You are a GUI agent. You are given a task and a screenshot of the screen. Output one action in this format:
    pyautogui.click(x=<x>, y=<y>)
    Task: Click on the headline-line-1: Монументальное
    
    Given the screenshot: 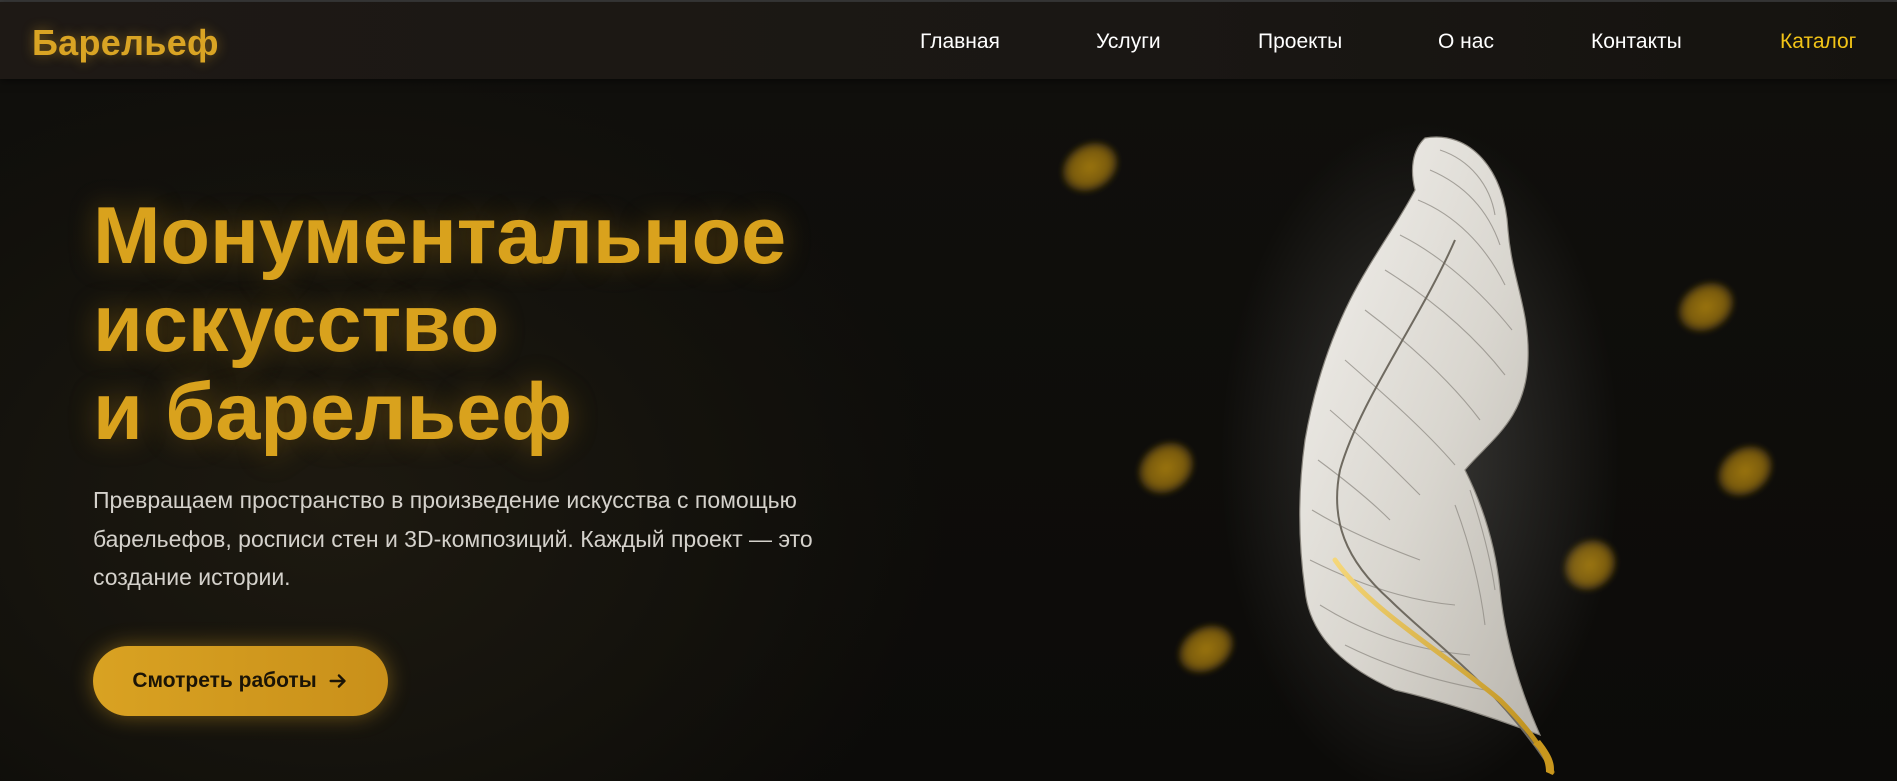 What is the action you would take?
    pyautogui.click(x=440, y=236)
    